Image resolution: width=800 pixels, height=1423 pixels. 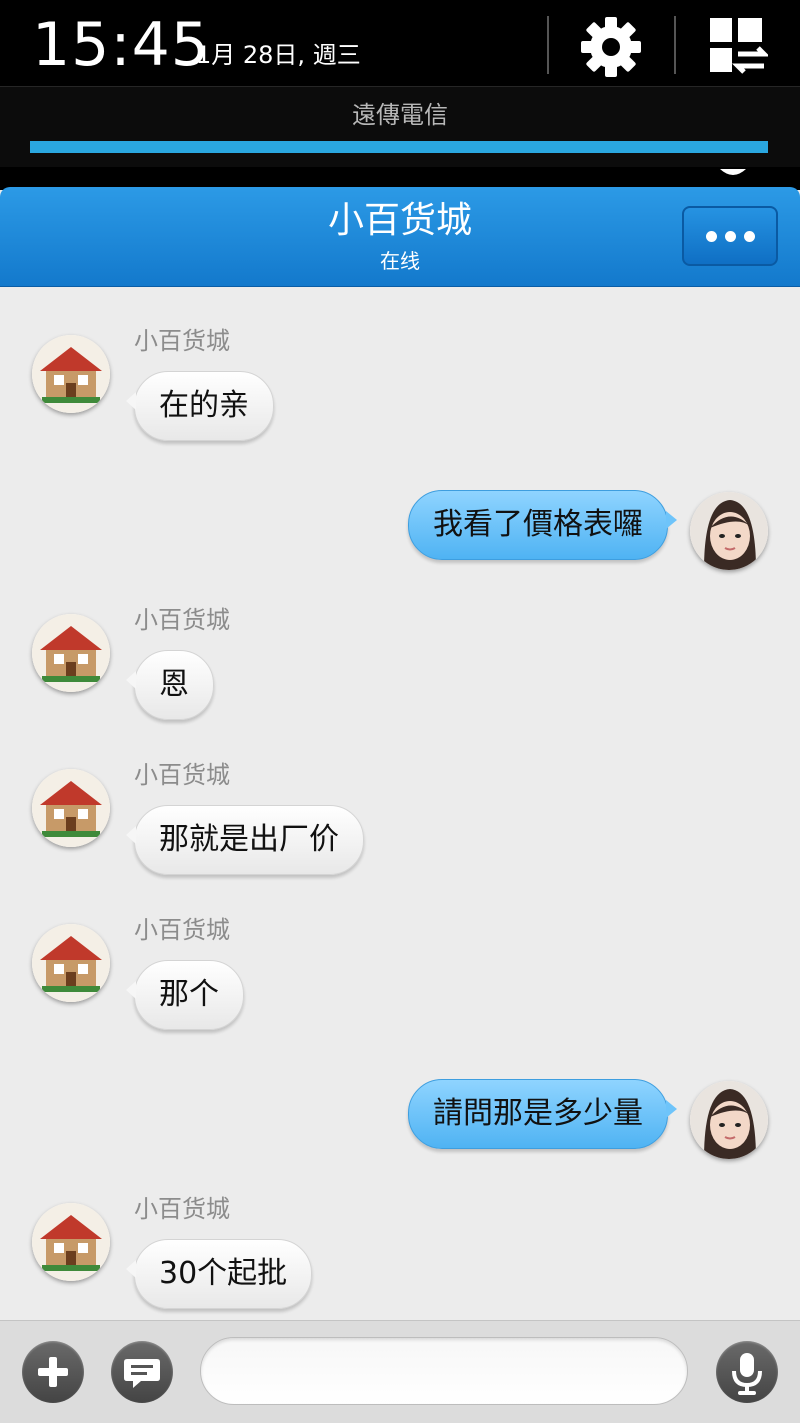 What do you see at coordinates (400, 261) in the screenshot?
I see `chat-status: 在线` at bounding box center [400, 261].